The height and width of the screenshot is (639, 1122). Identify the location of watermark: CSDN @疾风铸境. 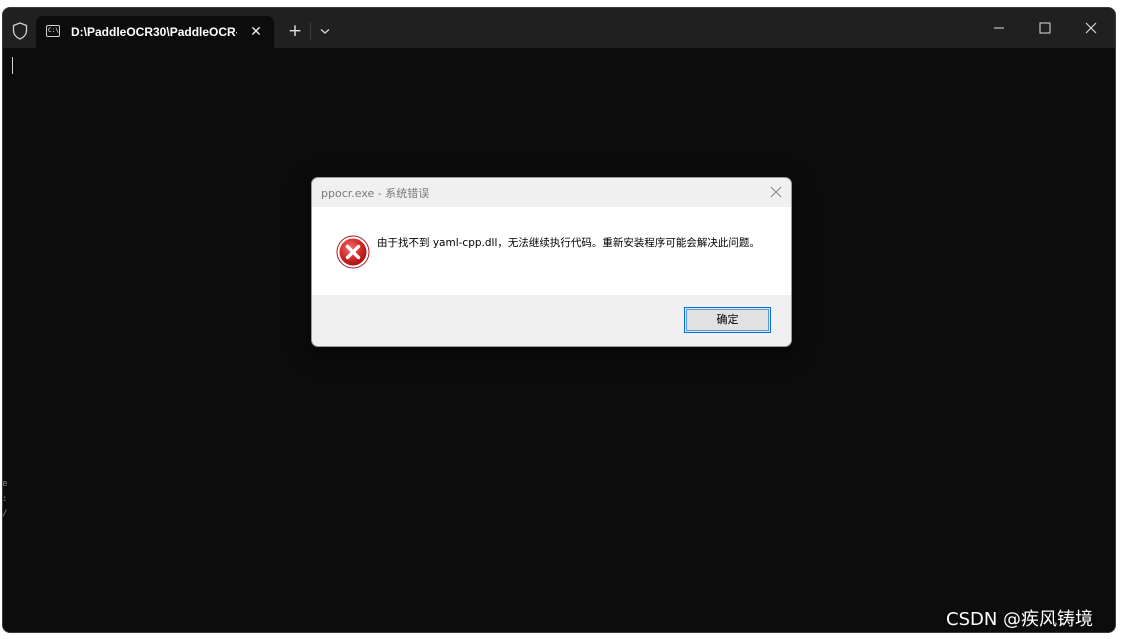
(1020, 619).